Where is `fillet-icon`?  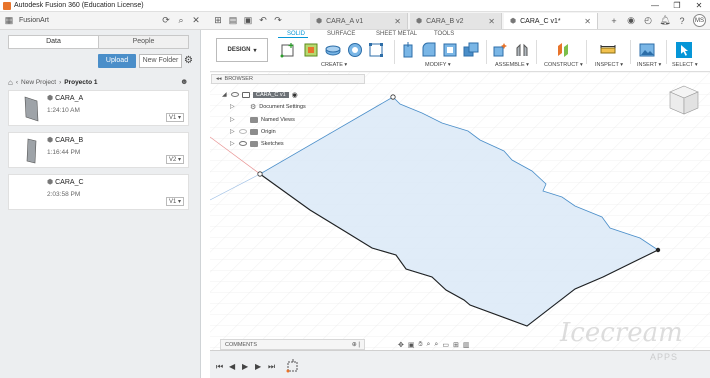 fillet-icon is located at coordinates (429, 50).